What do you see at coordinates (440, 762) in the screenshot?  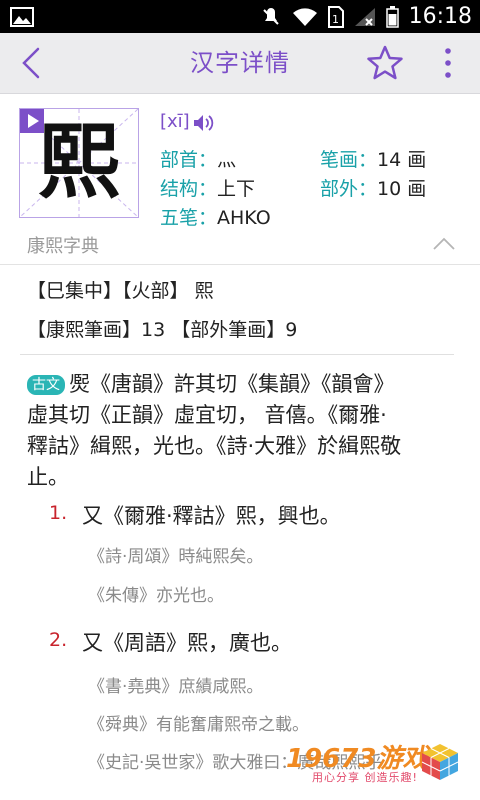 I see `cube-logo-icon` at bounding box center [440, 762].